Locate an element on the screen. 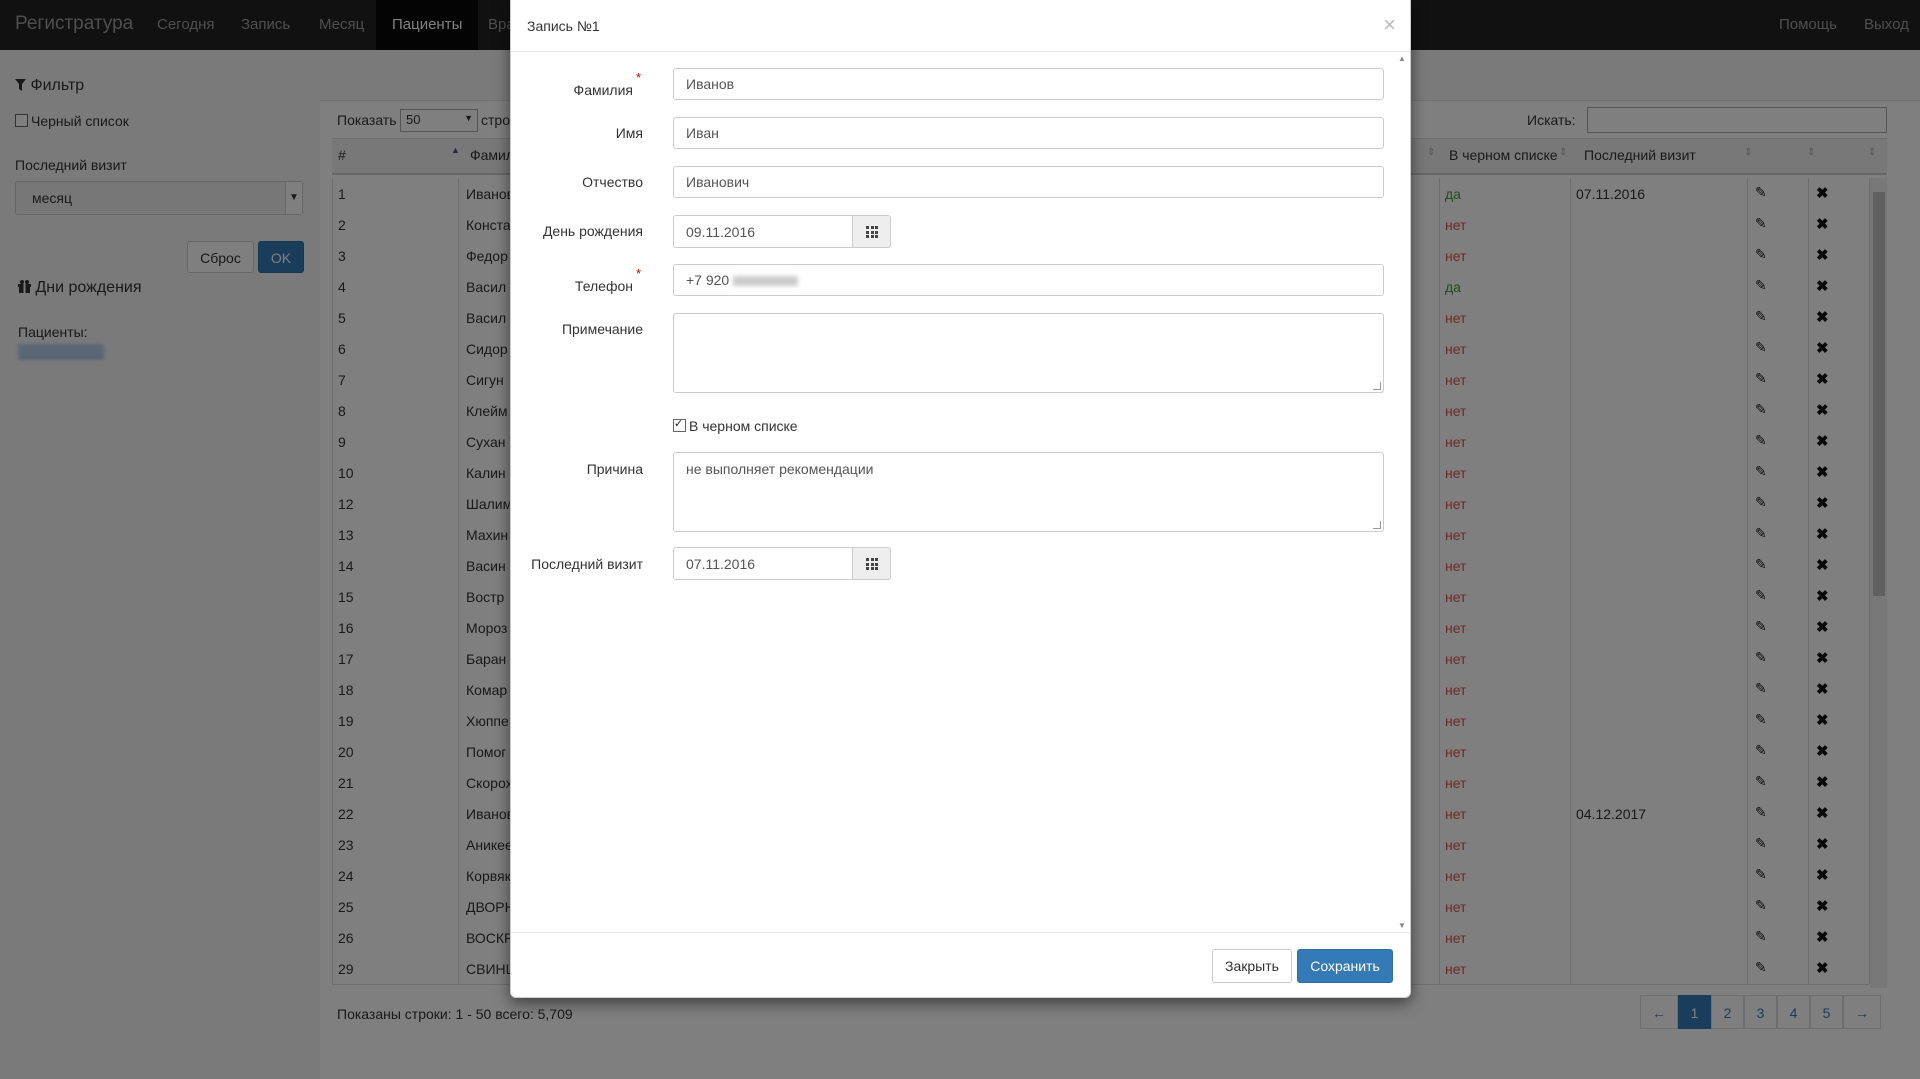 The width and height of the screenshot is (1920, 1079). birthday-calendar-button is located at coordinates (871, 231).